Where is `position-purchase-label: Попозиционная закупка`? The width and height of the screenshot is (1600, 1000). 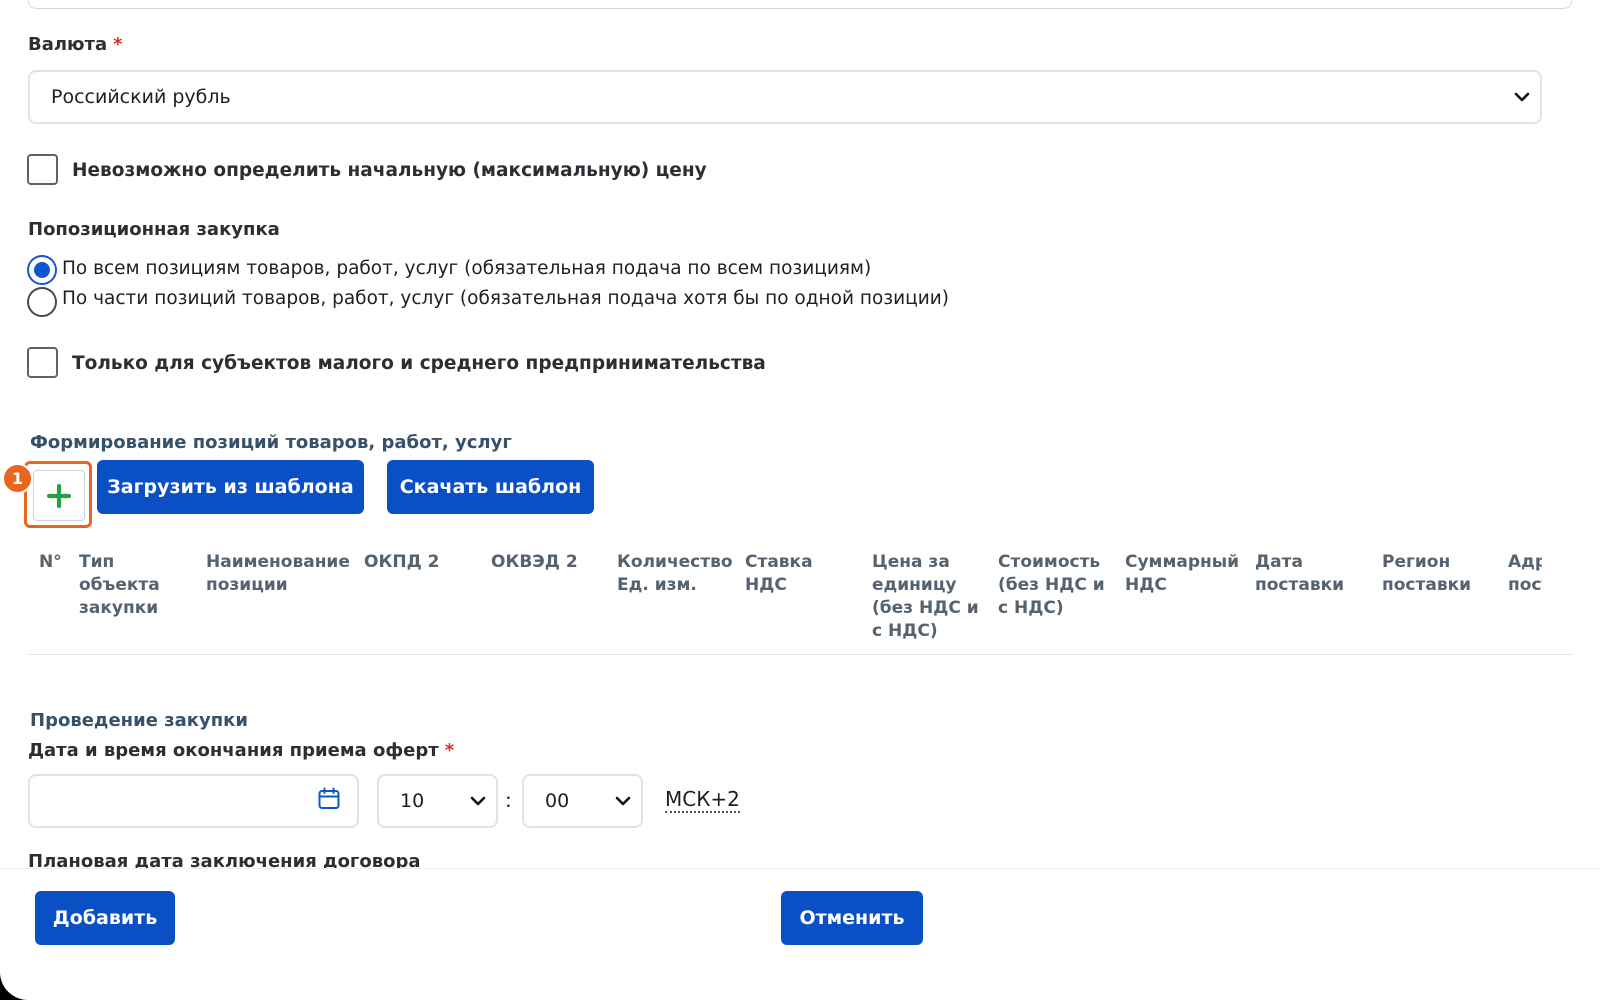
position-purchase-label: Попозиционная закупка is located at coordinates (154, 229).